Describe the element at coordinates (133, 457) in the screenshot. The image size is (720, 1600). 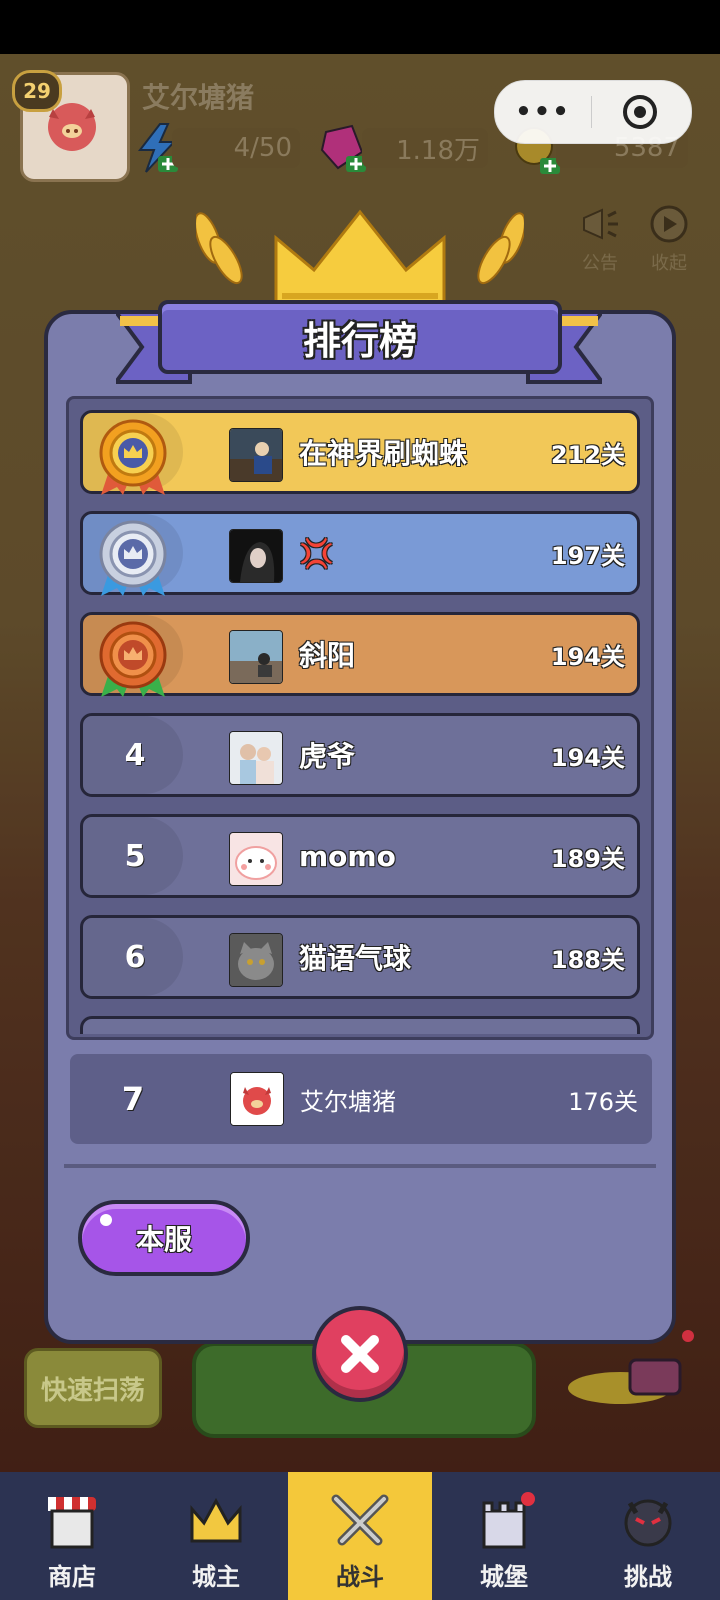
I see `gold-medal-icon` at that location.